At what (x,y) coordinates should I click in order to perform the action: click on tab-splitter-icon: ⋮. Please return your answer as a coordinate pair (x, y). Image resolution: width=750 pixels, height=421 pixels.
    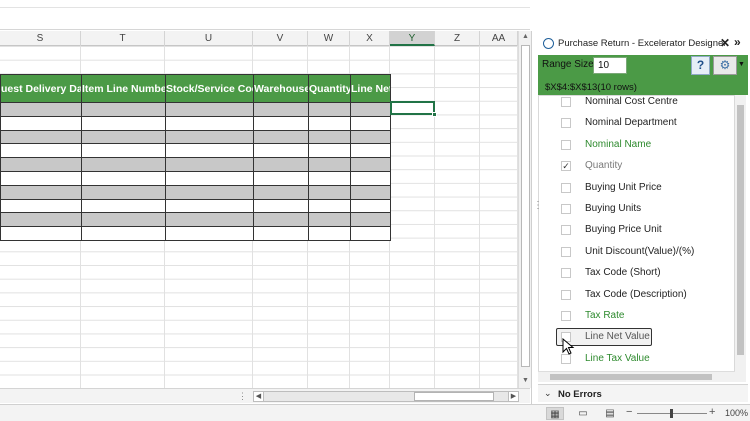
    Looking at the image, I should click on (242, 396).